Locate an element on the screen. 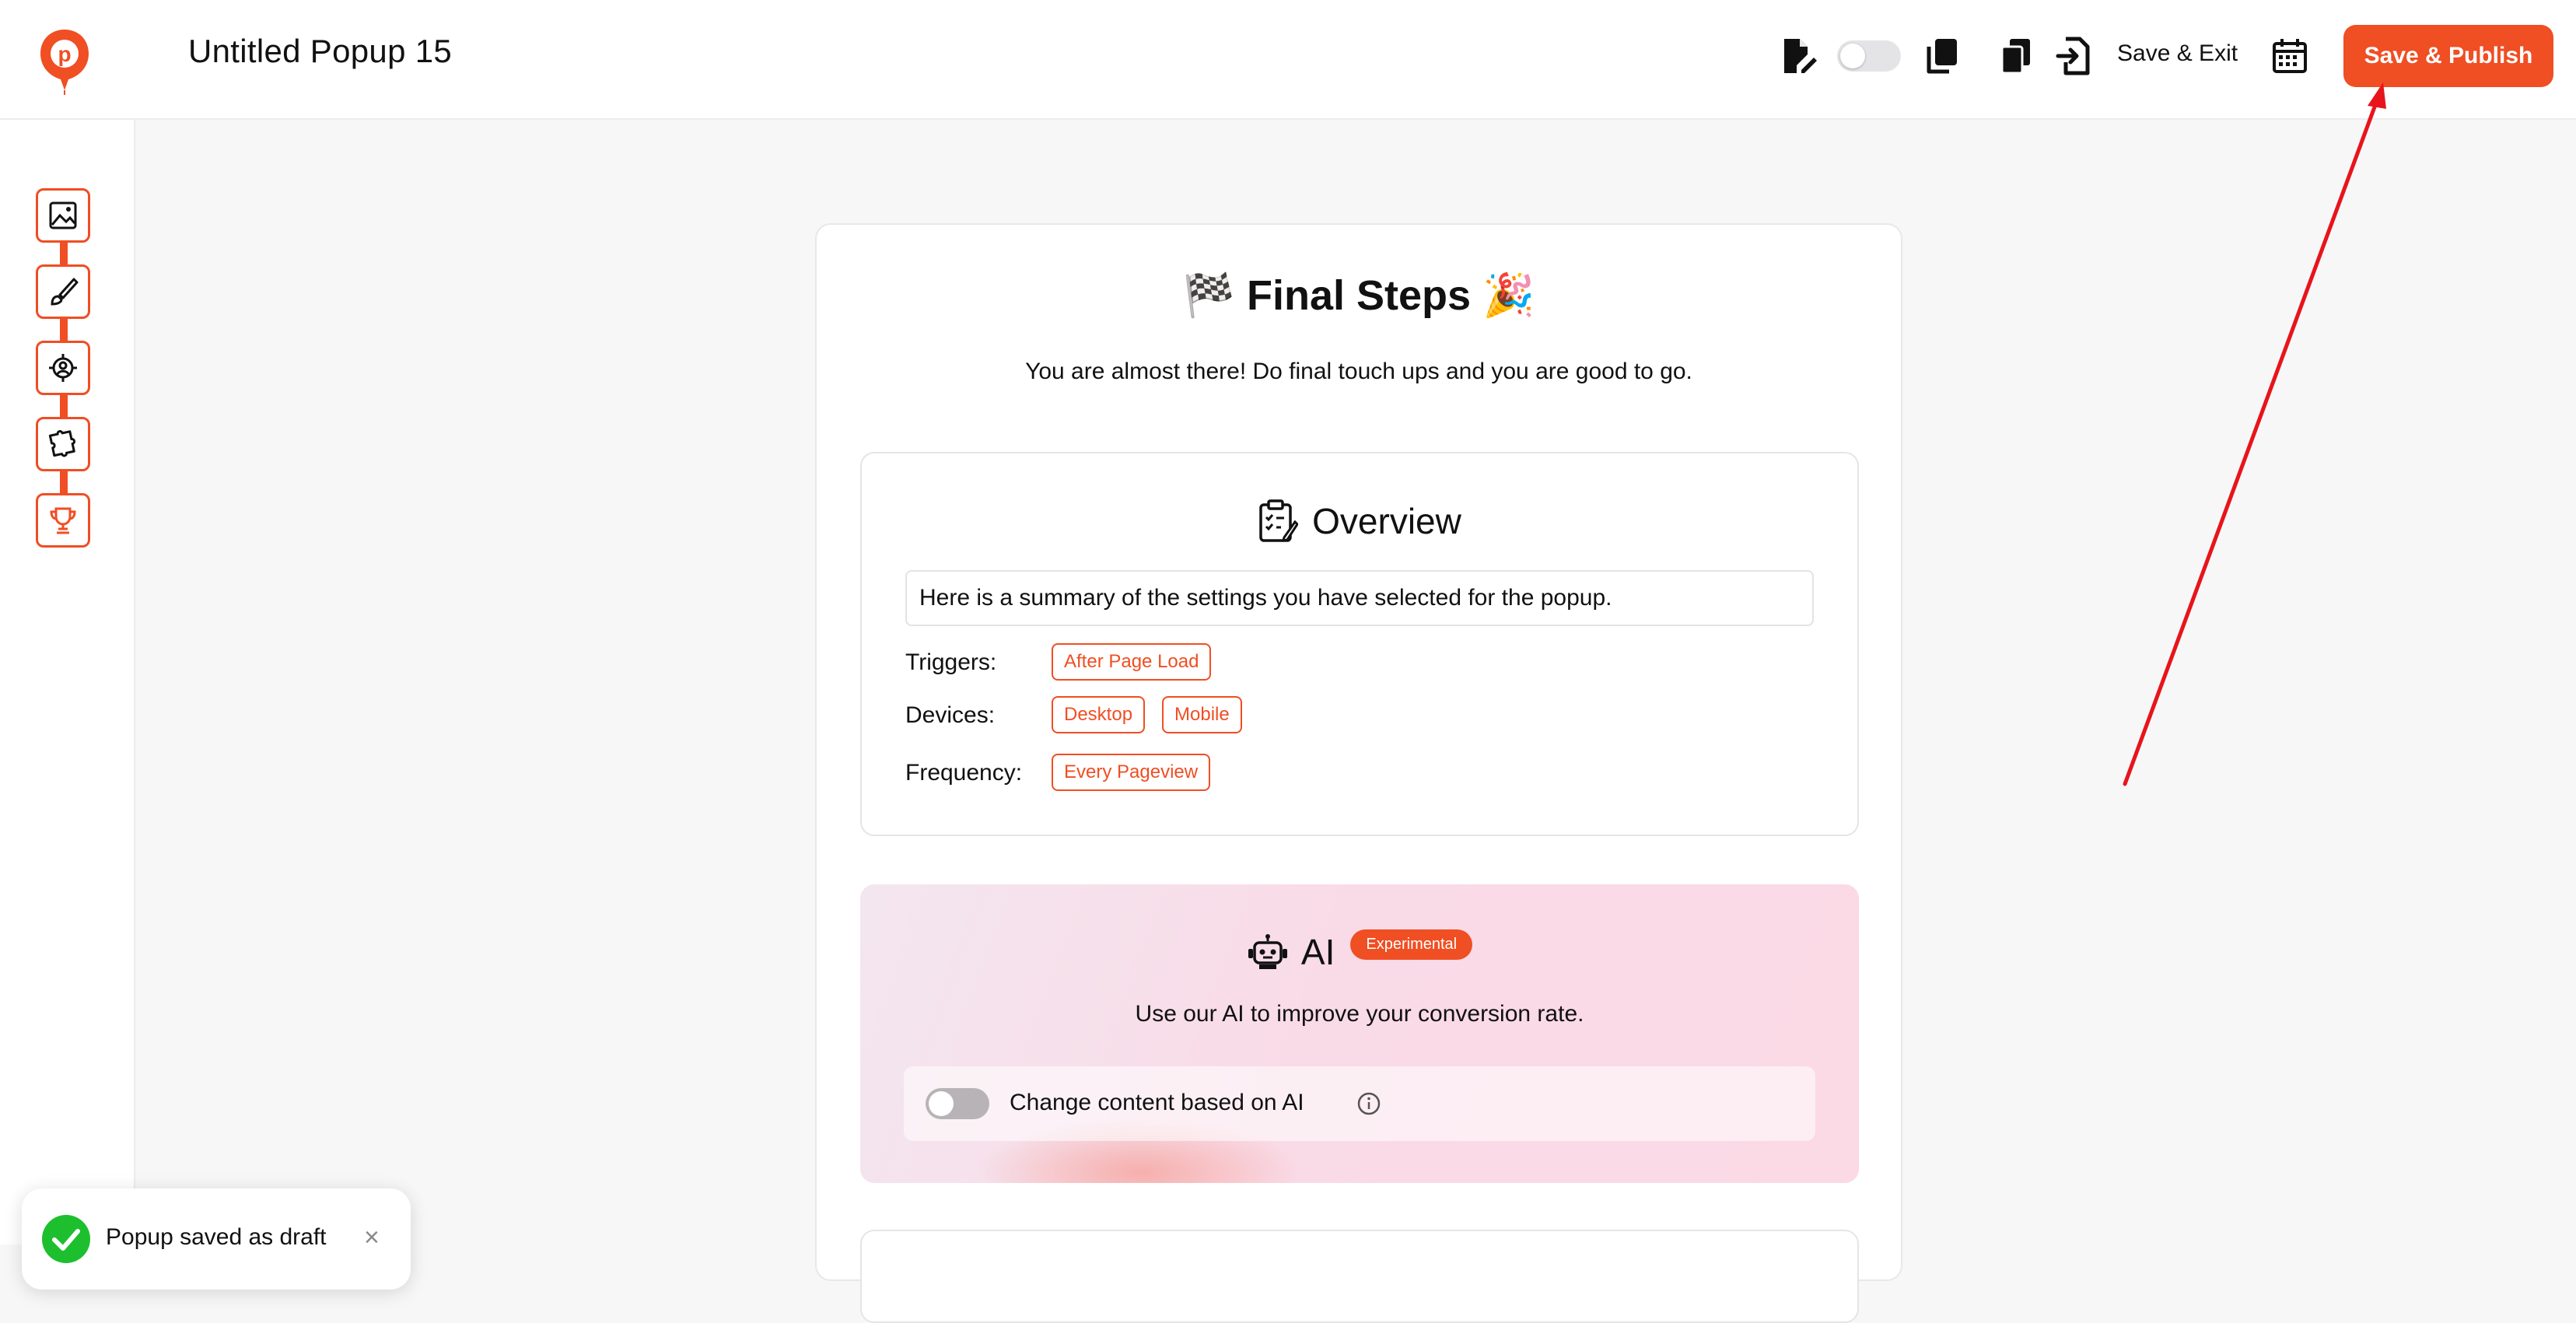  checkered-flag-icon: 🏁 is located at coordinates (1209, 295).